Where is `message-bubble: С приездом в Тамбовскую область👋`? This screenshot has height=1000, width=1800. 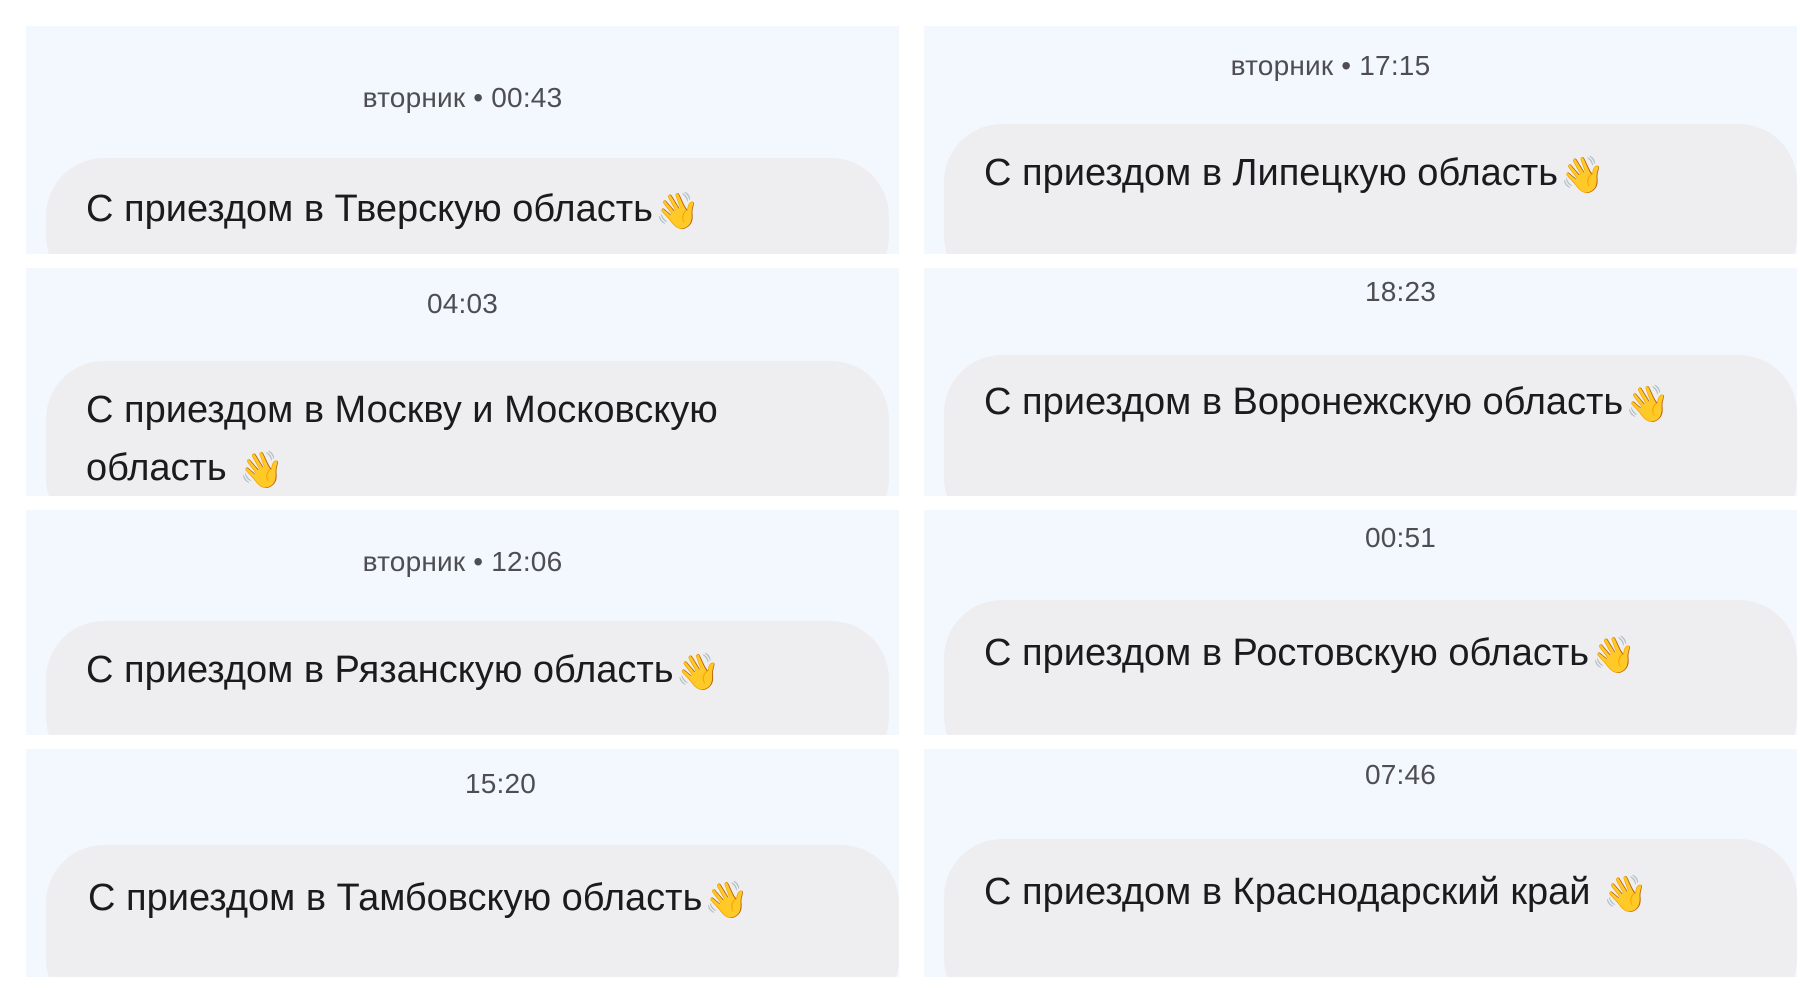 message-bubble: С приездом в Тамбовскую область👋 is located at coordinates (472, 911).